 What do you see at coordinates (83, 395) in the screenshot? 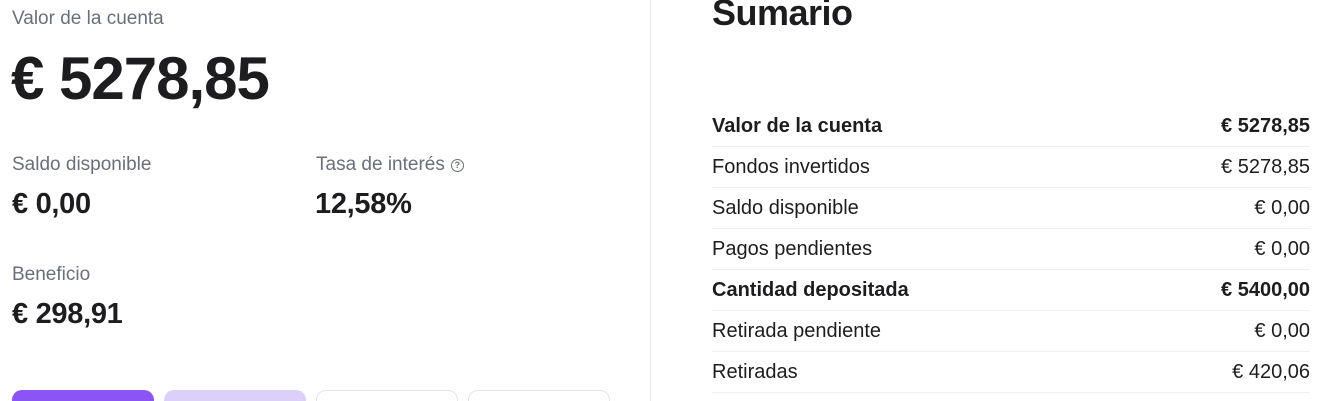
I see `primary-action-button` at bounding box center [83, 395].